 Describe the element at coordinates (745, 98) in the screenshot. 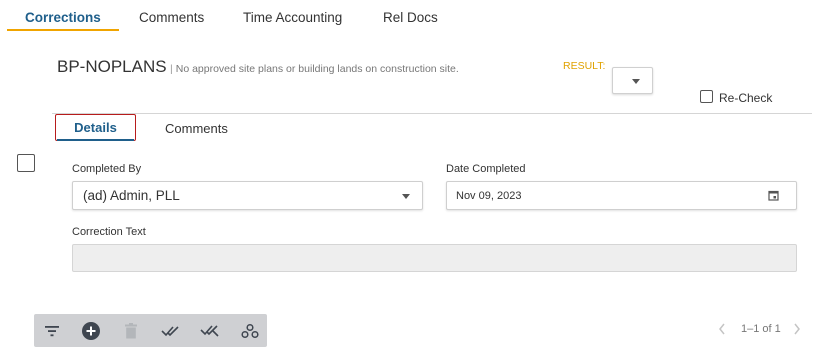

I see `recheck-label: Re-Check` at that location.